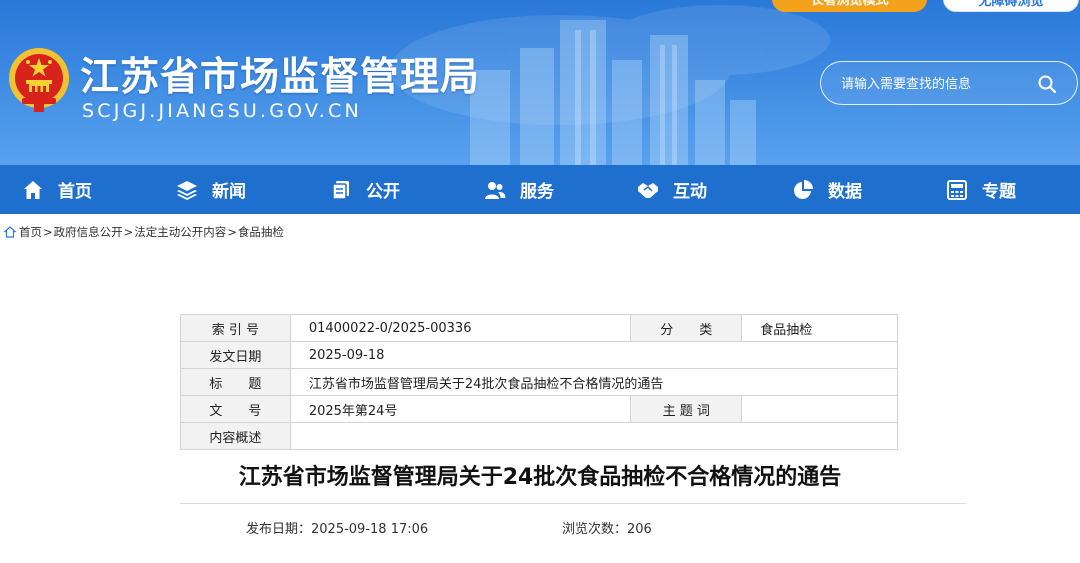 Image resolution: width=1080 pixels, height=563 pixels. Describe the element at coordinates (1047, 84) in the screenshot. I see `search-icon` at that location.